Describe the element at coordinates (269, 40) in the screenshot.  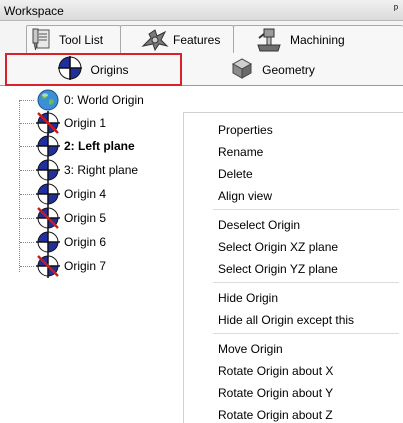
I see `machining-icon` at that location.